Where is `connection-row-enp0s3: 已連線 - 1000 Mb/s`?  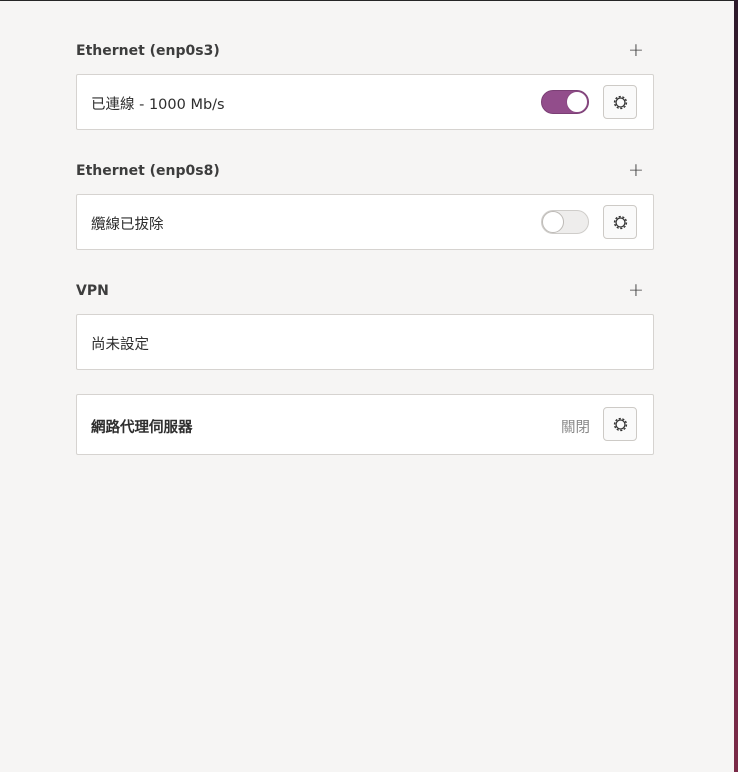
connection-row-enp0s3: 已連線 - 1000 Mb/s is located at coordinates (365, 102).